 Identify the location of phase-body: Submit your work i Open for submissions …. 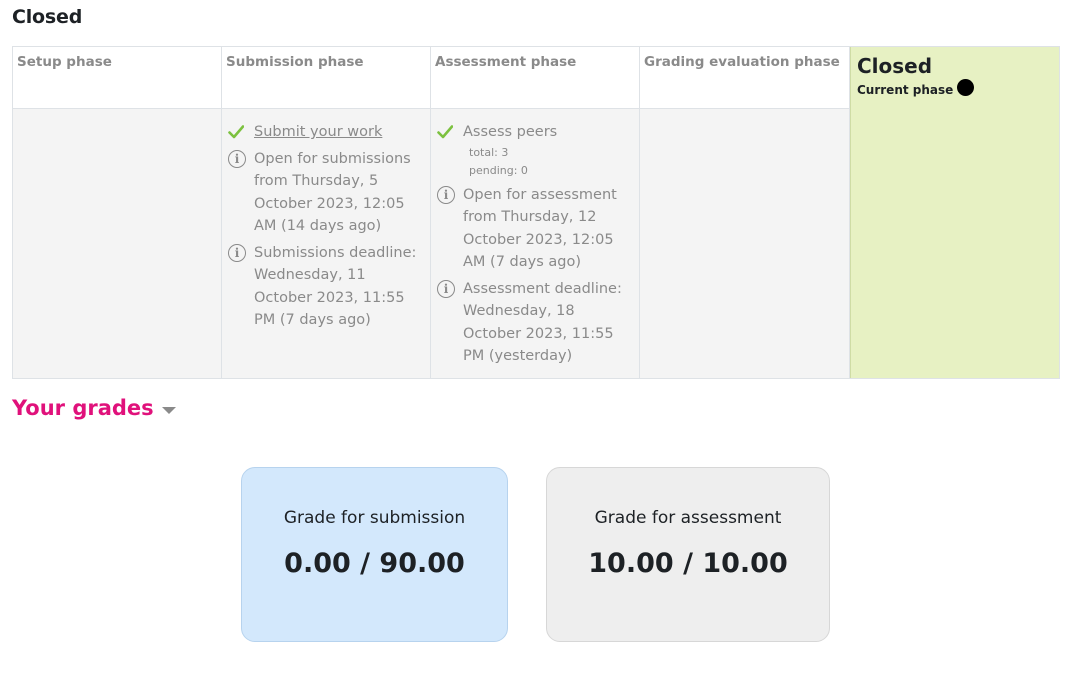
(326, 243).